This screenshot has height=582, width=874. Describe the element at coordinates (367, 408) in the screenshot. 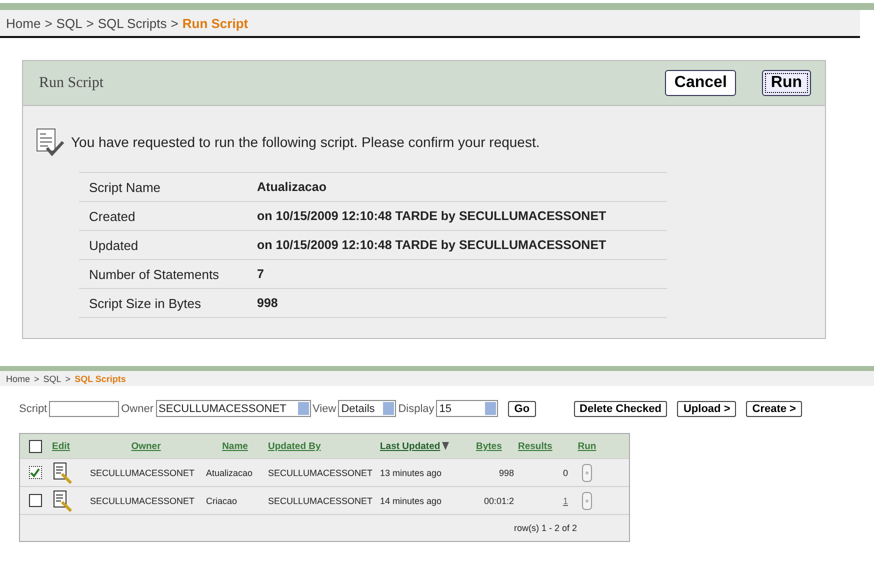

I see `view-select: Details` at that location.